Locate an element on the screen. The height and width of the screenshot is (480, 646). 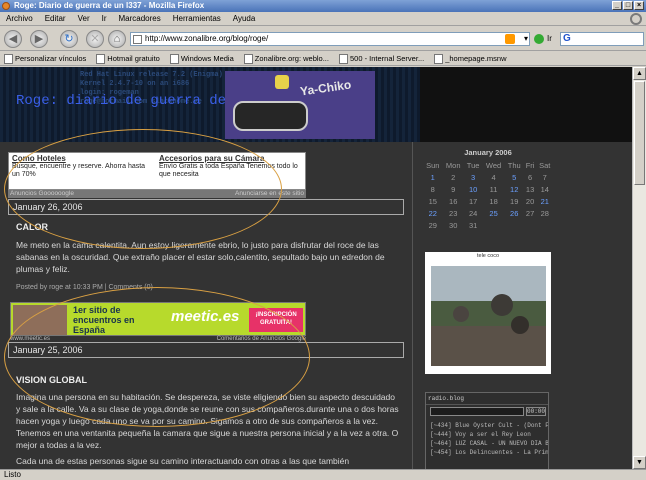
throbber-icon is located at coordinates (636, 19).